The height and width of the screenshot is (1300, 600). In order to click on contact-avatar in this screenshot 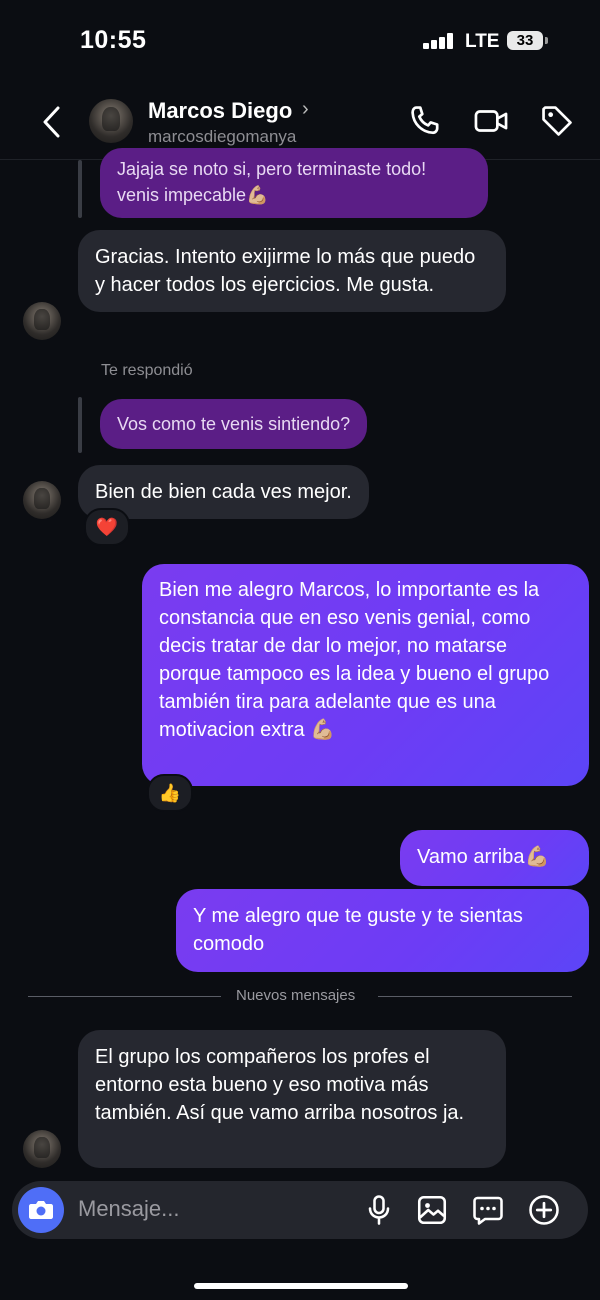, I will do `click(111, 121)`.